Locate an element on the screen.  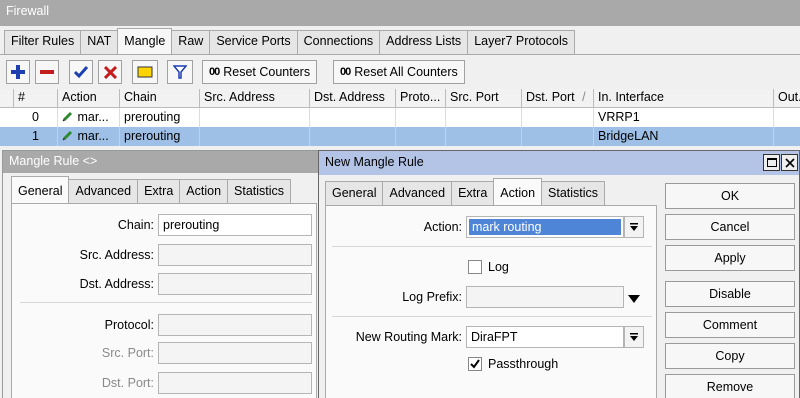
src-address-field is located at coordinates (235, 255).